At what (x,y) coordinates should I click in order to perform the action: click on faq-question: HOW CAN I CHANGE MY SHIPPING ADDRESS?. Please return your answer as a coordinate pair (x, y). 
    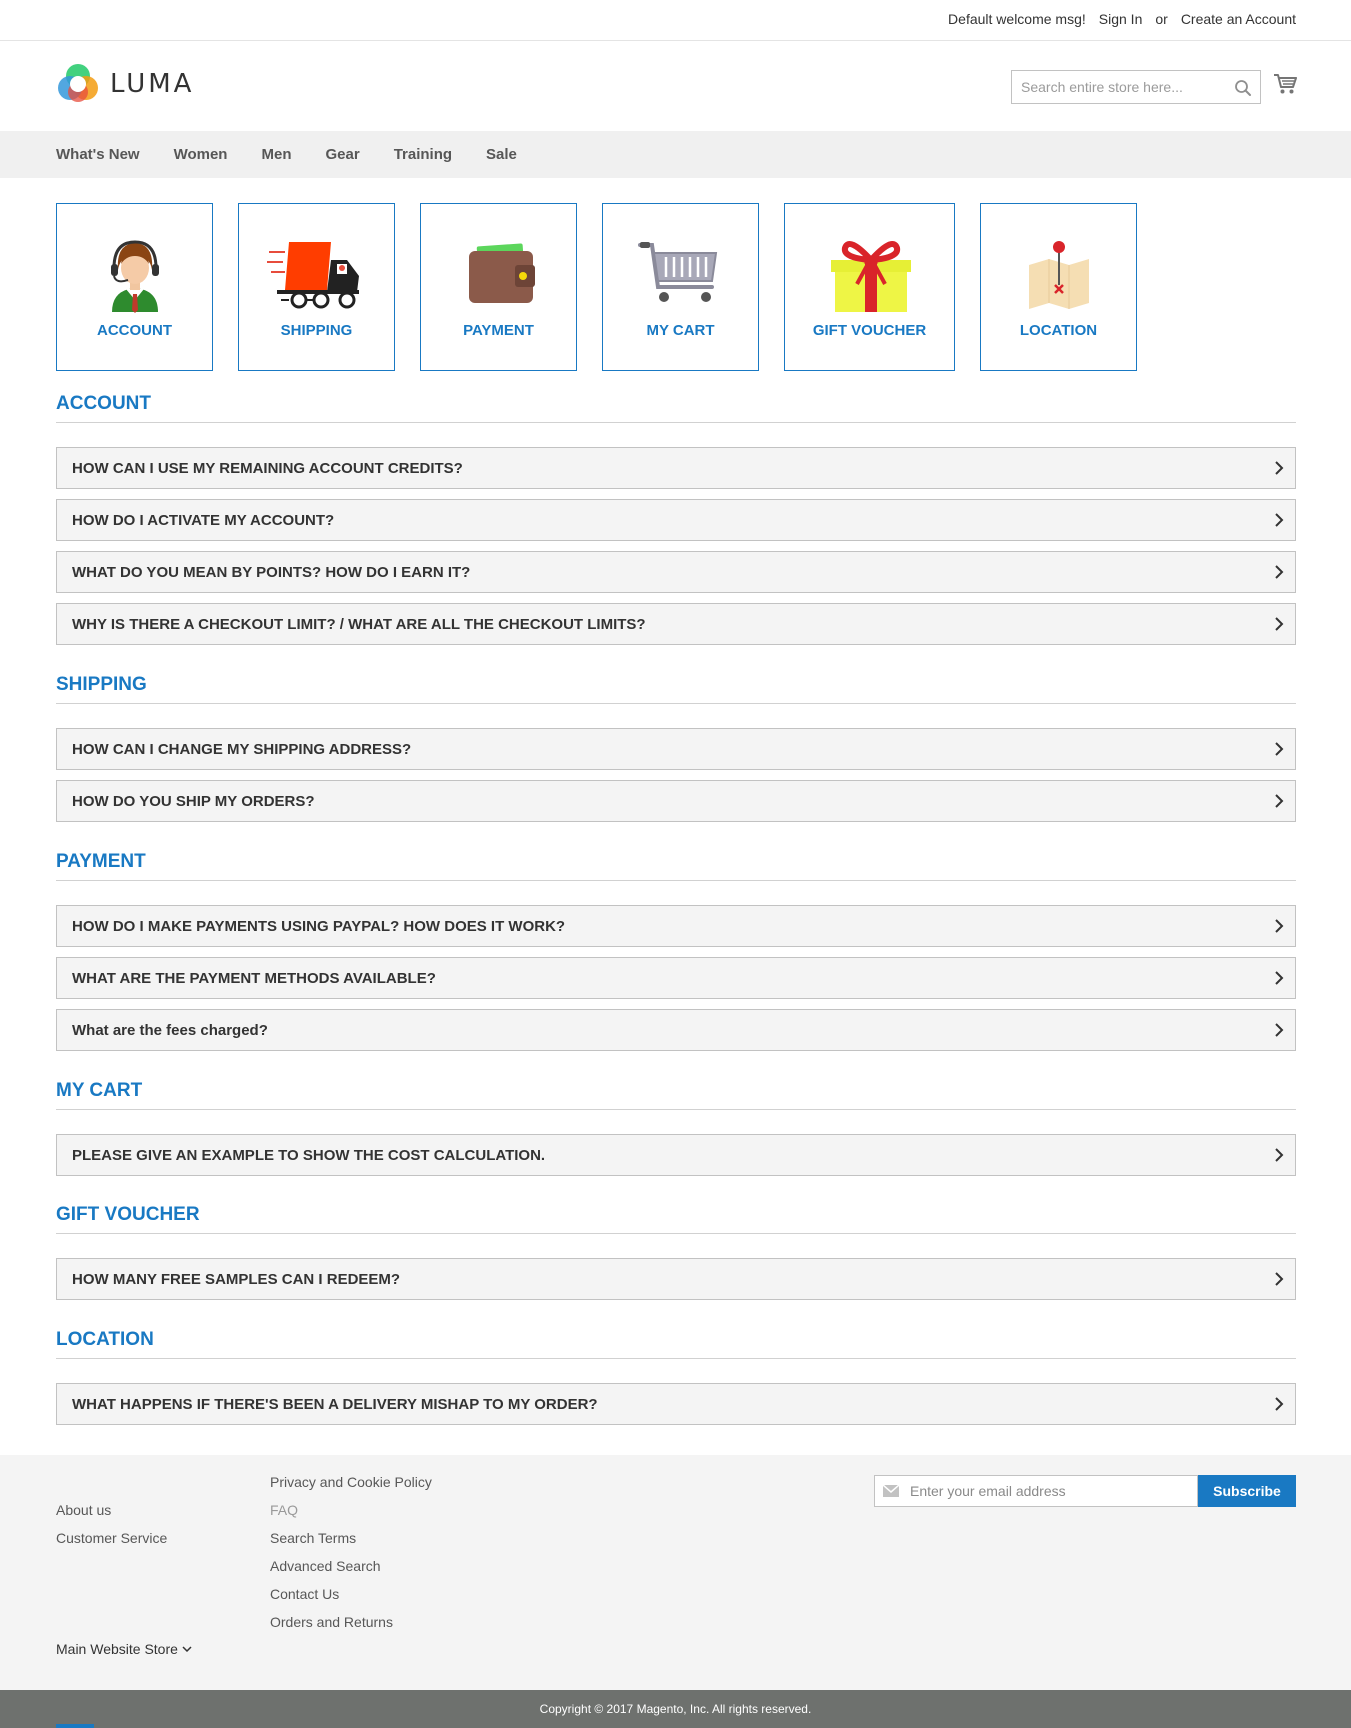
    Looking at the image, I should click on (676, 749).